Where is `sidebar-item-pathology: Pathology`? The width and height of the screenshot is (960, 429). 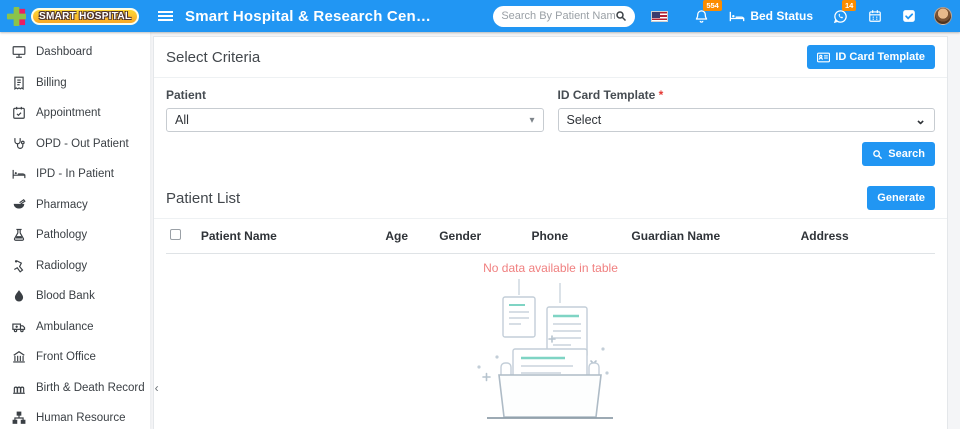 sidebar-item-pathology: Pathology is located at coordinates (75, 235).